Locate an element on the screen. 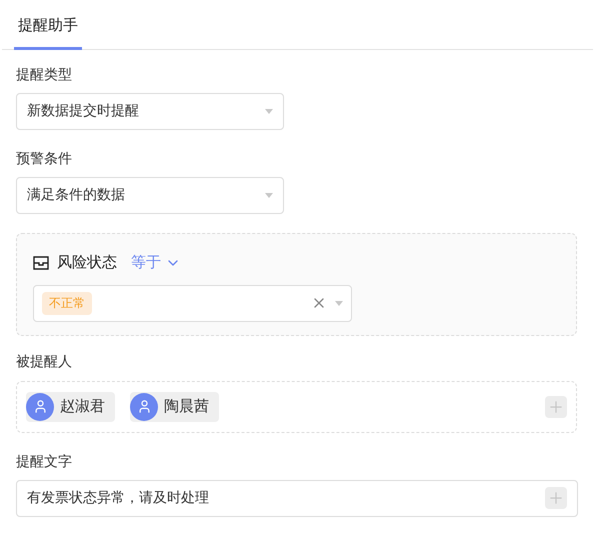 The image size is (595, 548). select-field: 新数据提交时提醒 is located at coordinates (150, 111).